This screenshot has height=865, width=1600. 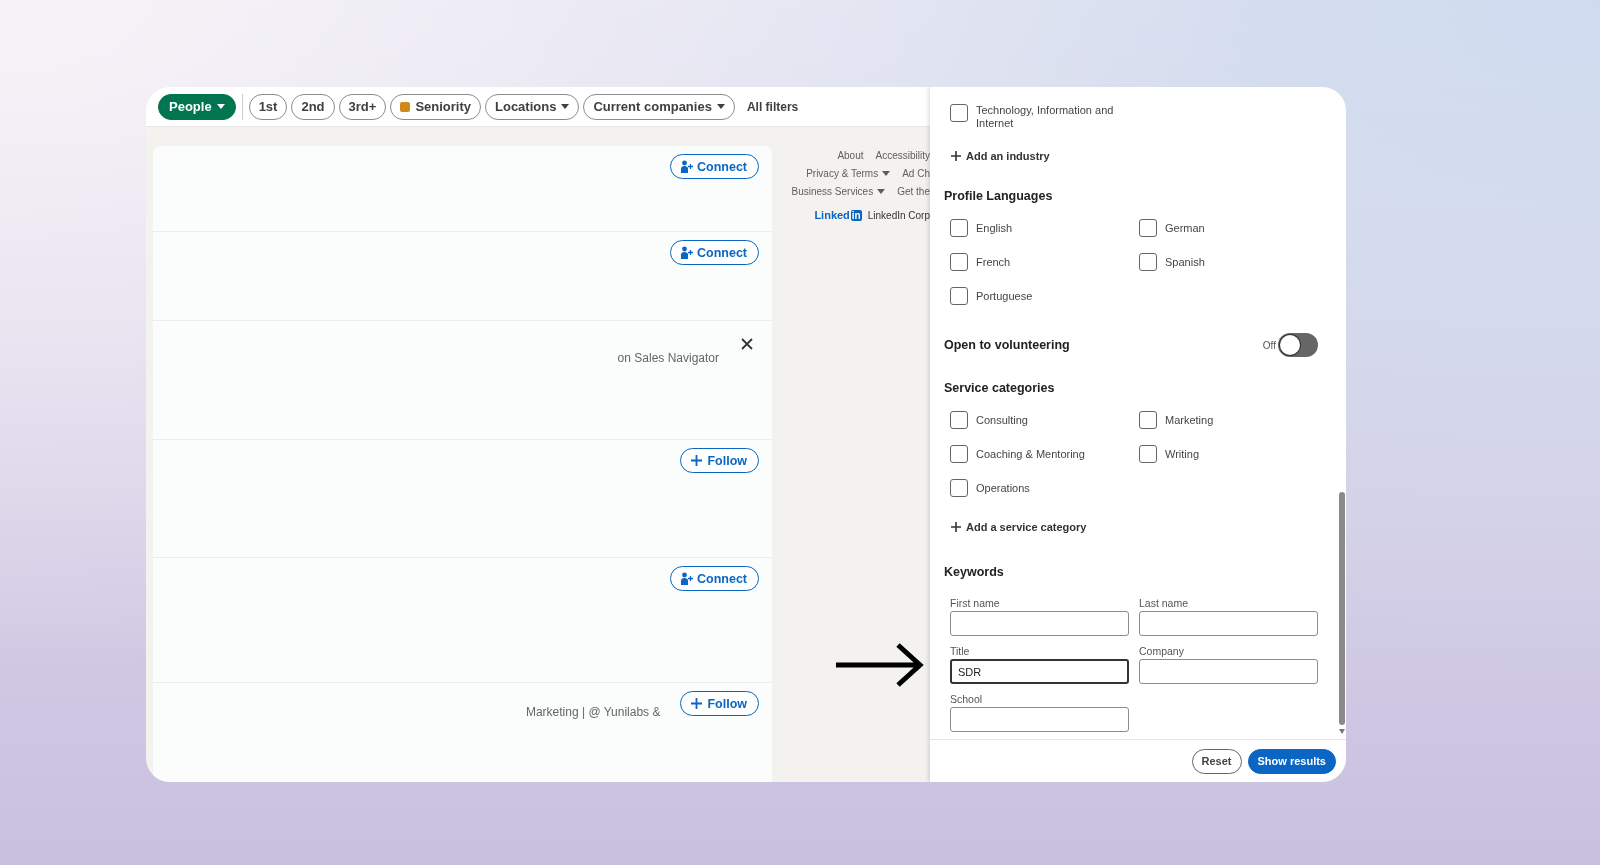 What do you see at coordinates (268, 106) in the screenshot?
I see `filter-pill: 1st` at bounding box center [268, 106].